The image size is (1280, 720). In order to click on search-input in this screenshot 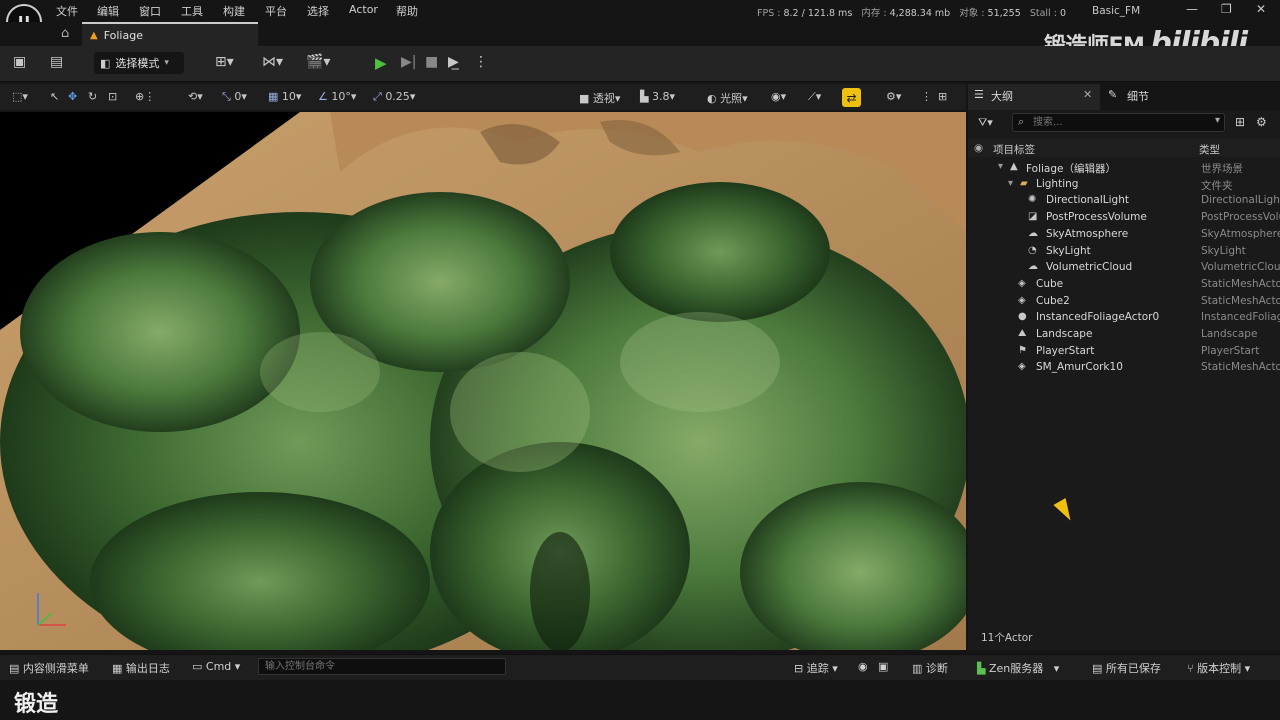, I will do `click(1118, 122)`.